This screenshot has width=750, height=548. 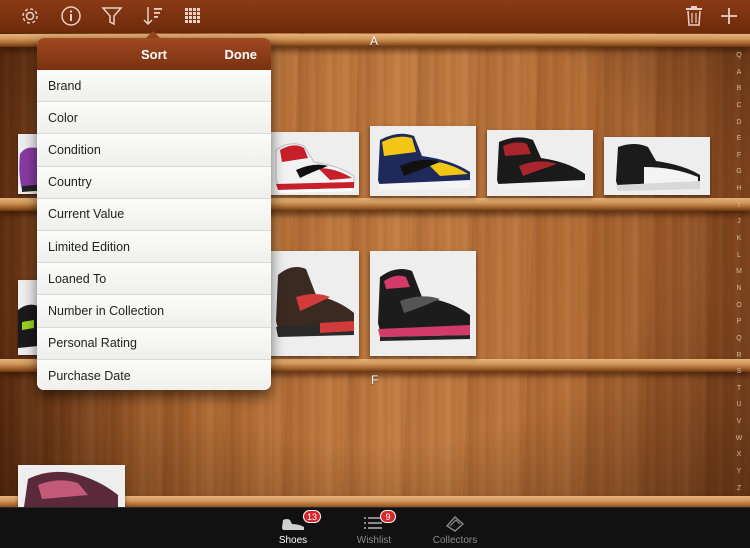 I want to click on shelf-section-letter-f: F, so click(x=375, y=380).